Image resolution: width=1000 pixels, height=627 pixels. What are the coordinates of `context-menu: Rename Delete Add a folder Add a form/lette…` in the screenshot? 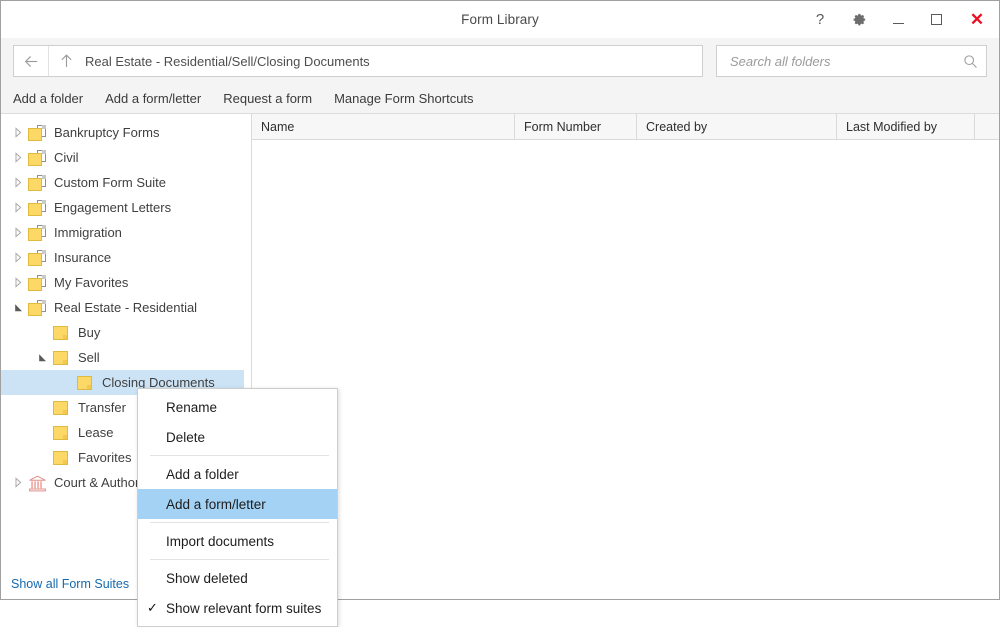 It's located at (237, 507).